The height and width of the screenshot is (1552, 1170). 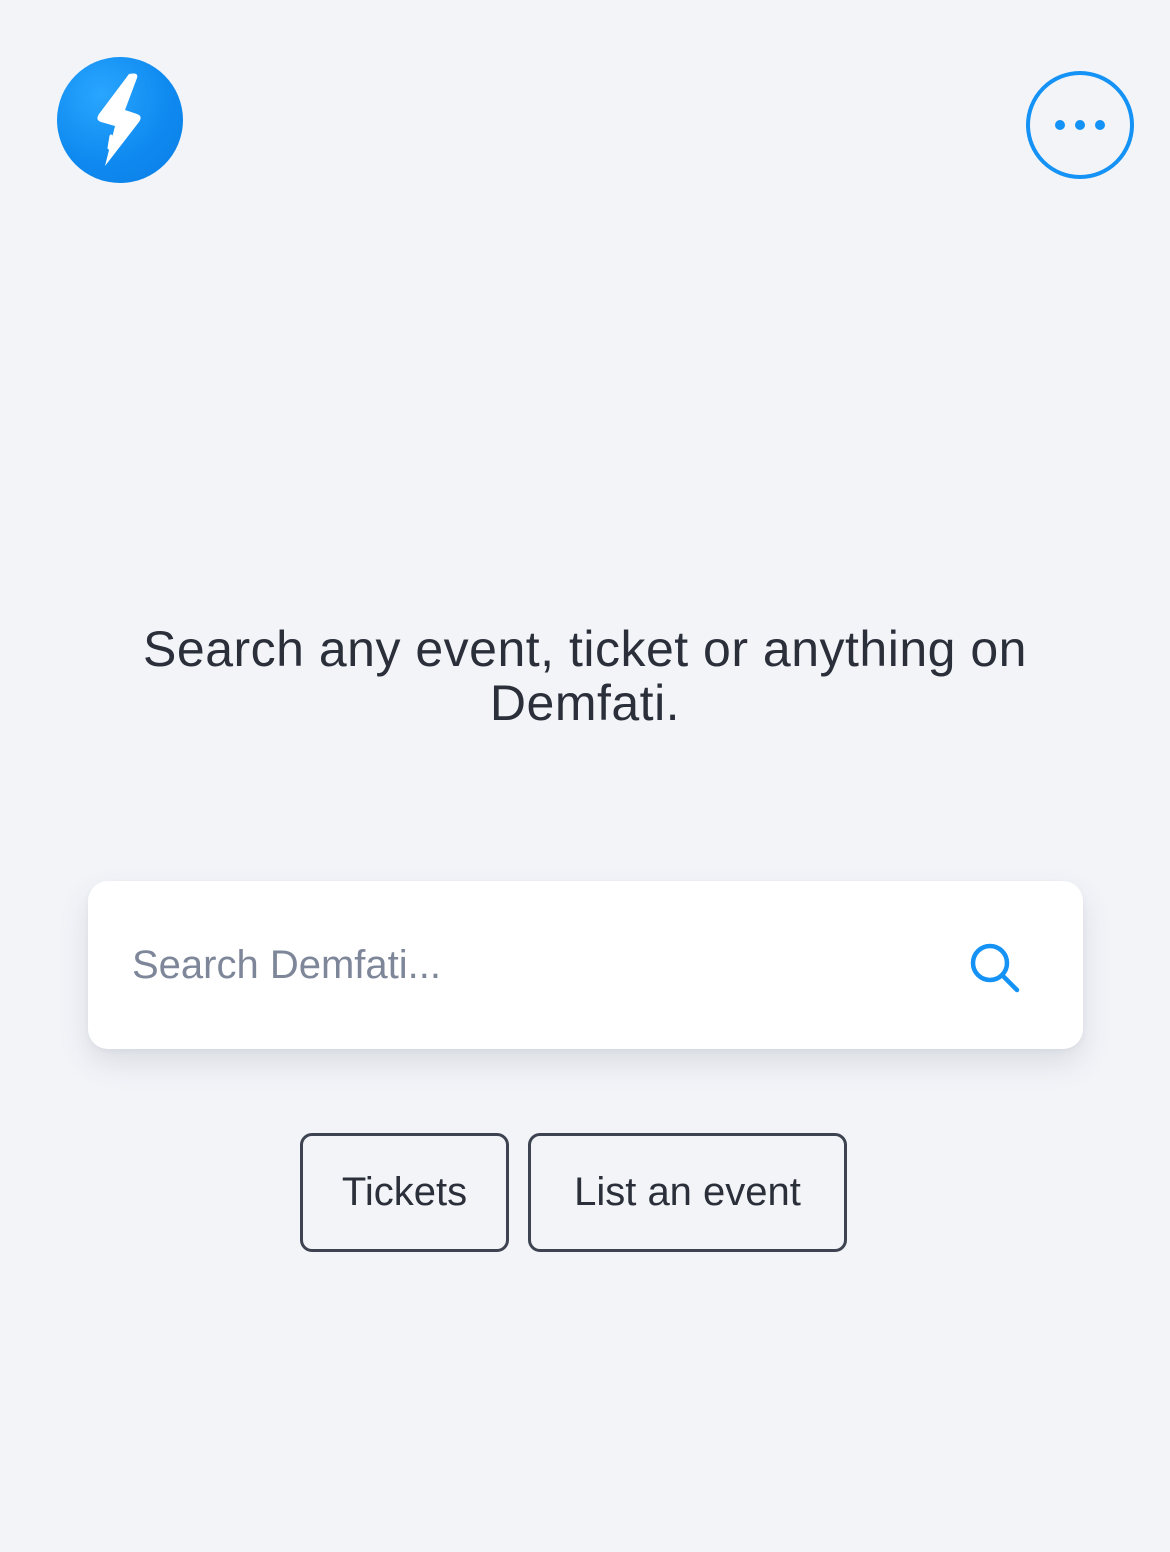 I want to click on search-bar, so click(x=585, y=965).